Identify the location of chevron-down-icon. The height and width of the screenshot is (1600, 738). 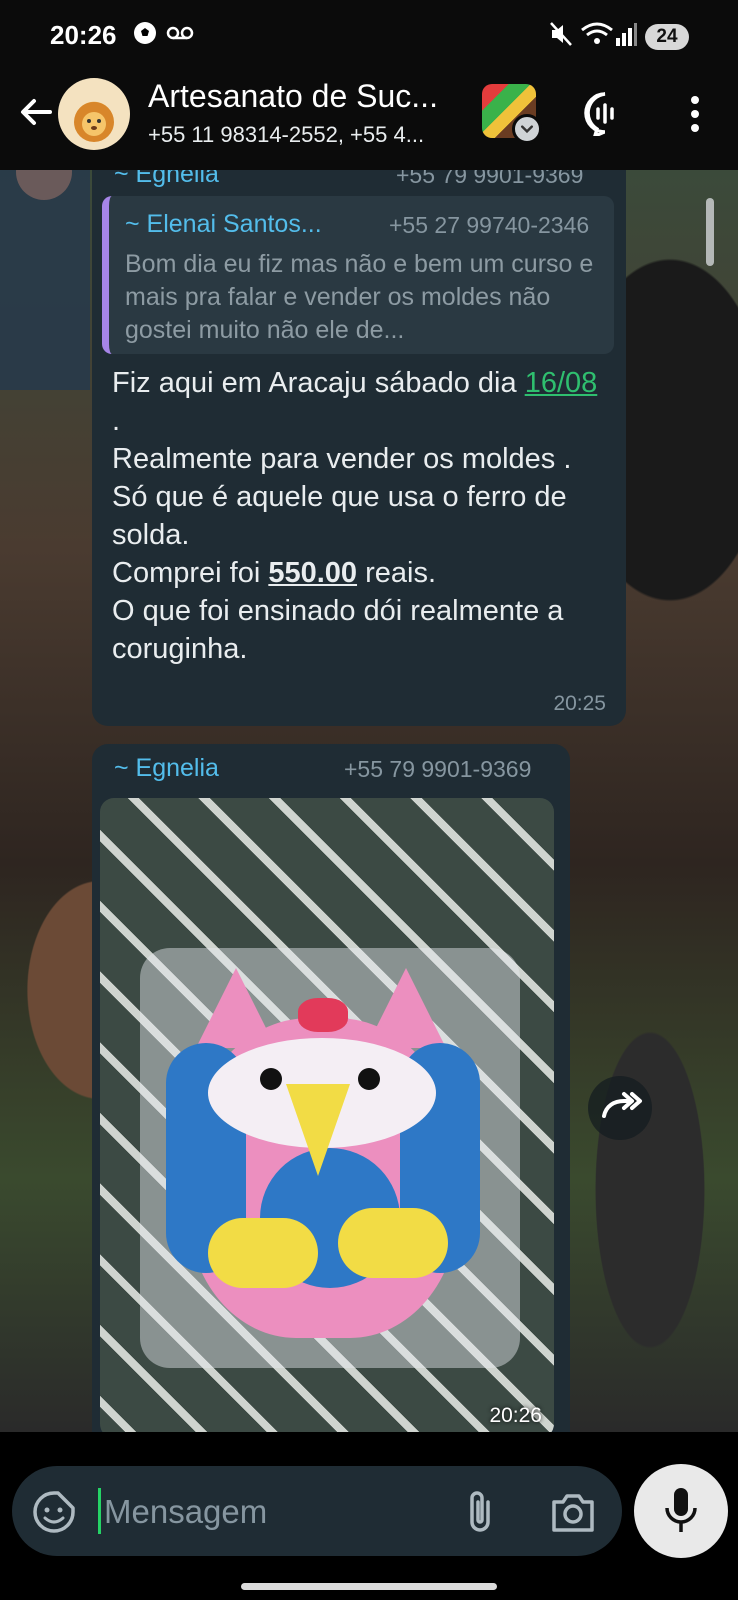
(527, 129).